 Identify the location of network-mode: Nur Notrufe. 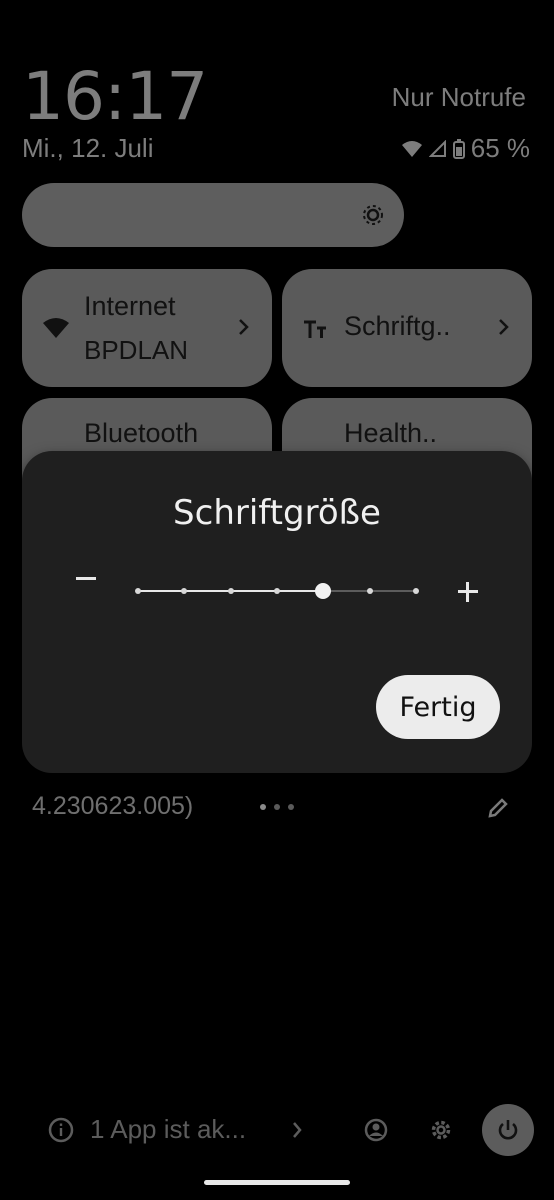
(458, 97).